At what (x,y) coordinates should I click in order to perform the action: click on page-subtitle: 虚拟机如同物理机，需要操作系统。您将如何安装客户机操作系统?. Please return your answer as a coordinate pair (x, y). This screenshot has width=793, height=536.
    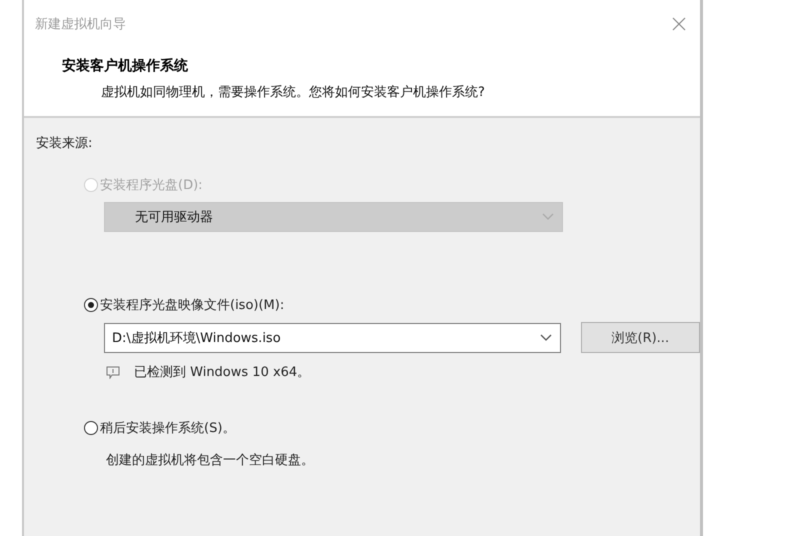
    Looking at the image, I should click on (293, 92).